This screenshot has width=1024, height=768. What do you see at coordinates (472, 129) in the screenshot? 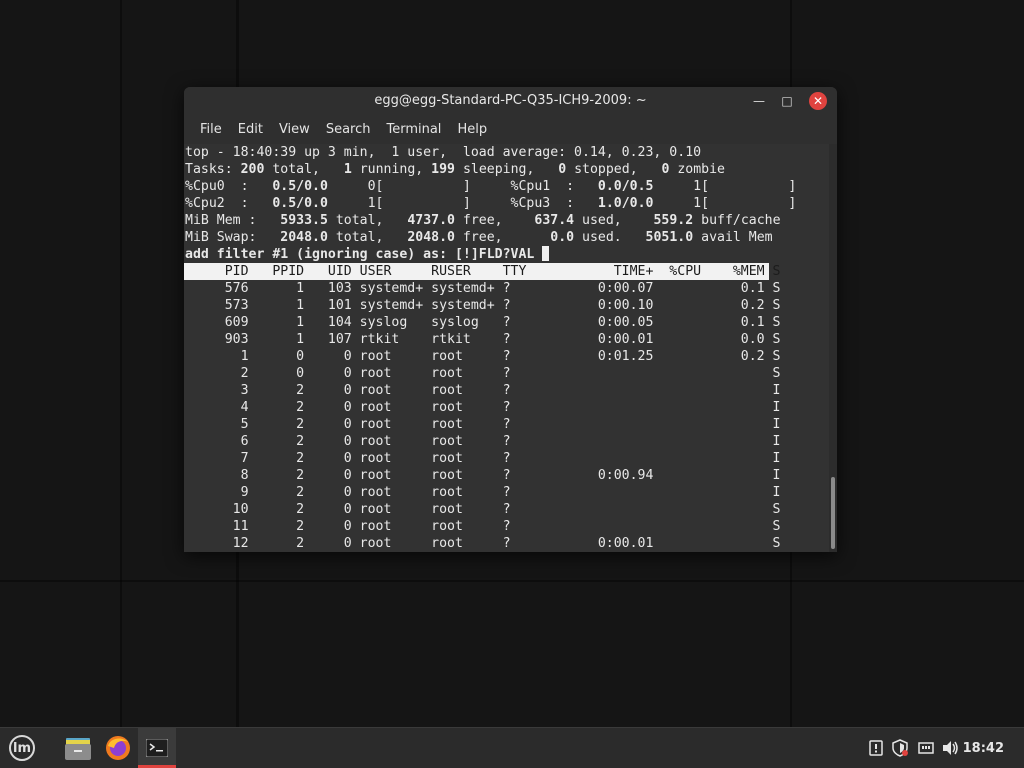
I see `menu-help: Help` at bounding box center [472, 129].